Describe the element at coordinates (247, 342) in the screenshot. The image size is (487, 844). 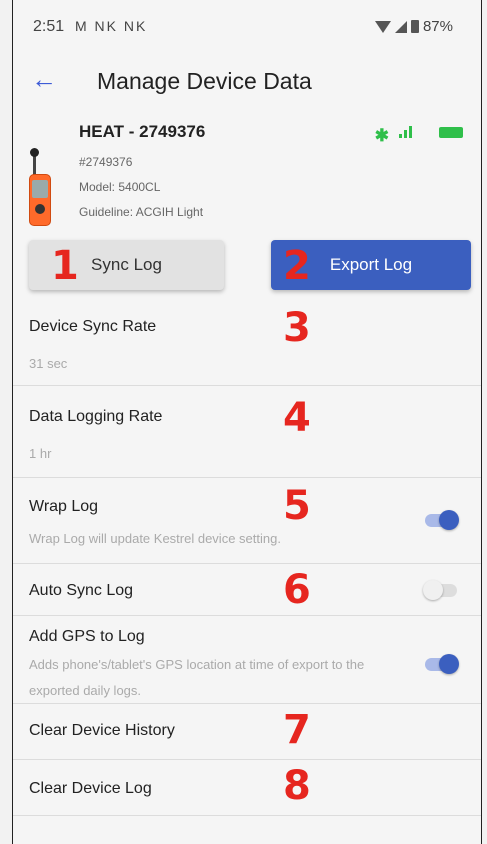
I see `sync-rate-row: Device Sync Rate 31 sec 3` at that location.